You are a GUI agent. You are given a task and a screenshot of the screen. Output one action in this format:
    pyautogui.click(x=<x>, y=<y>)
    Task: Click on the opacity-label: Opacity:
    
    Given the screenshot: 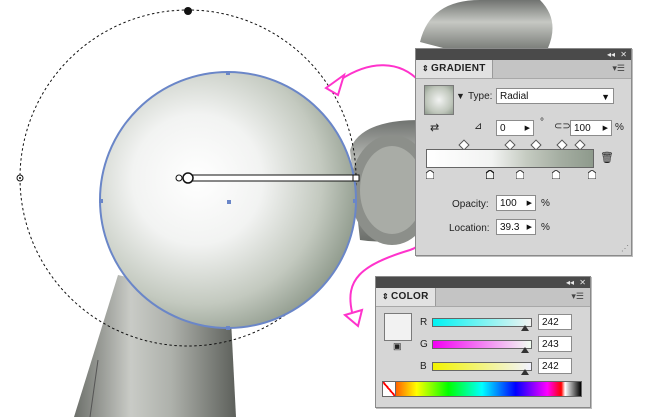 What is the action you would take?
    pyautogui.click(x=470, y=204)
    